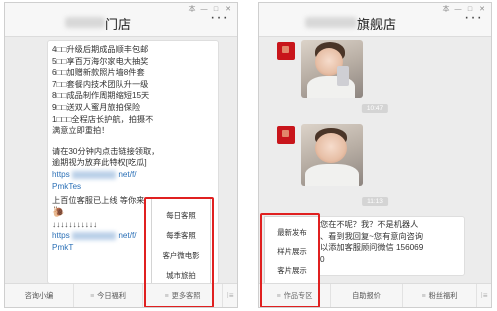 The height and width of the screenshot is (311, 497). I want to click on chat-title: 门店, so click(118, 24).